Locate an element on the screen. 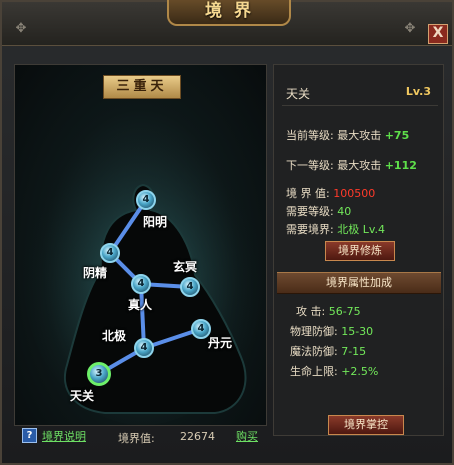 This screenshot has height=465, width=454. close-button: X is located at coordinates (438, 34).